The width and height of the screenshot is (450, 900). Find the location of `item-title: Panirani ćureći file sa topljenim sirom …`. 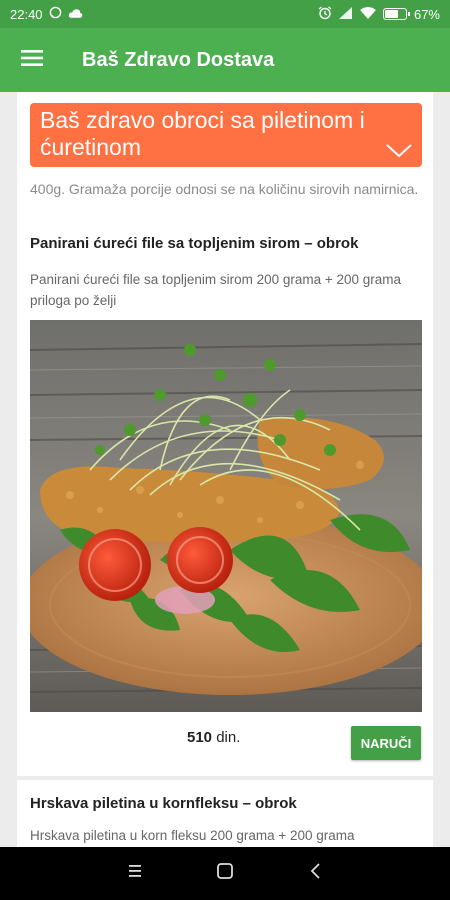

item-title: Panirani ćureći file sa topljenim sirom … is located at coordinates (194, 243).